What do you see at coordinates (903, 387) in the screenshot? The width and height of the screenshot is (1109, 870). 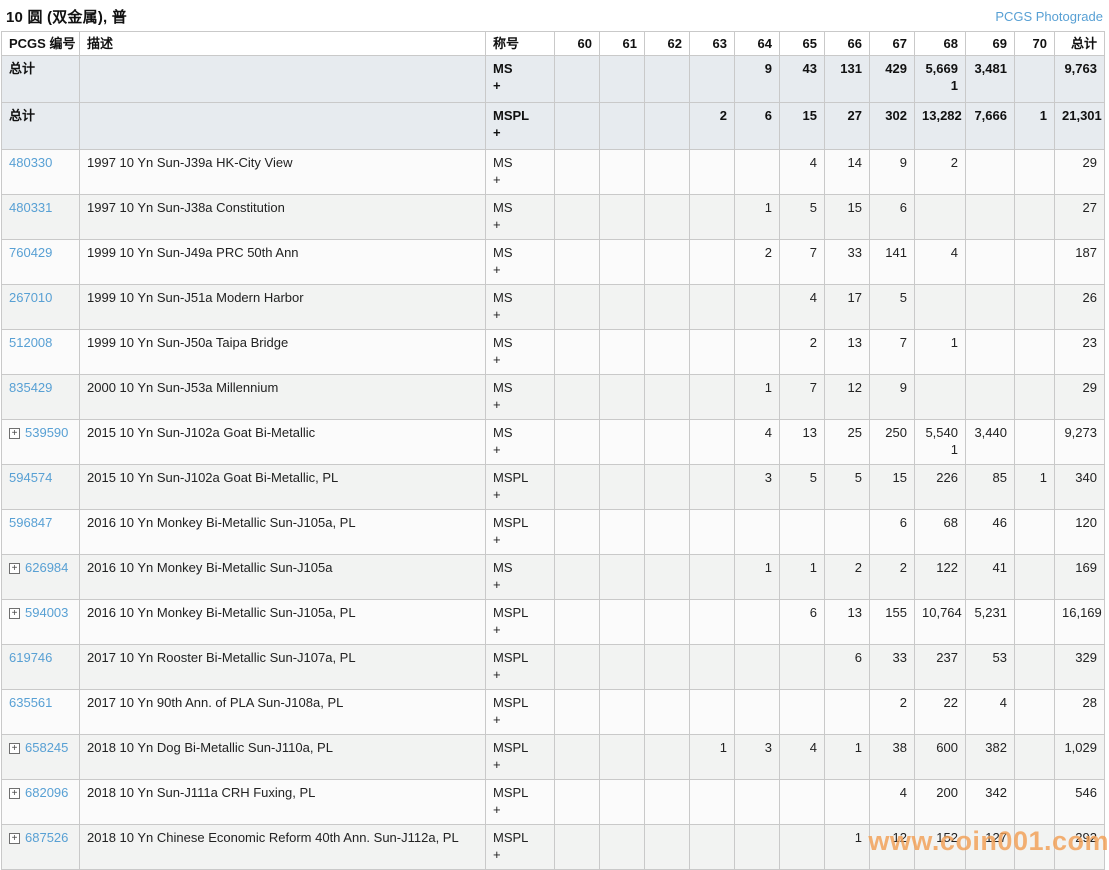 I see `grade-count: 9` at bounding box center [903, 387].